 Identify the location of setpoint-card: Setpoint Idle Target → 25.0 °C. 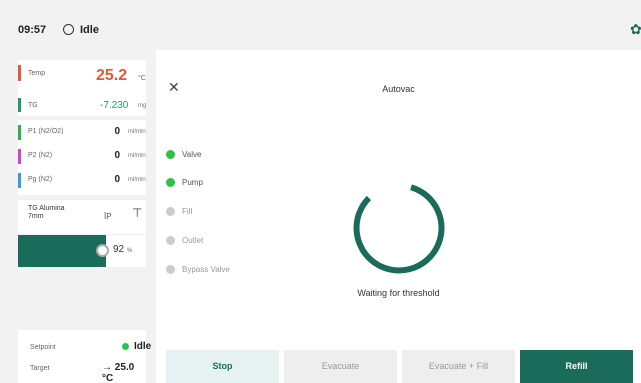
(84, 356).